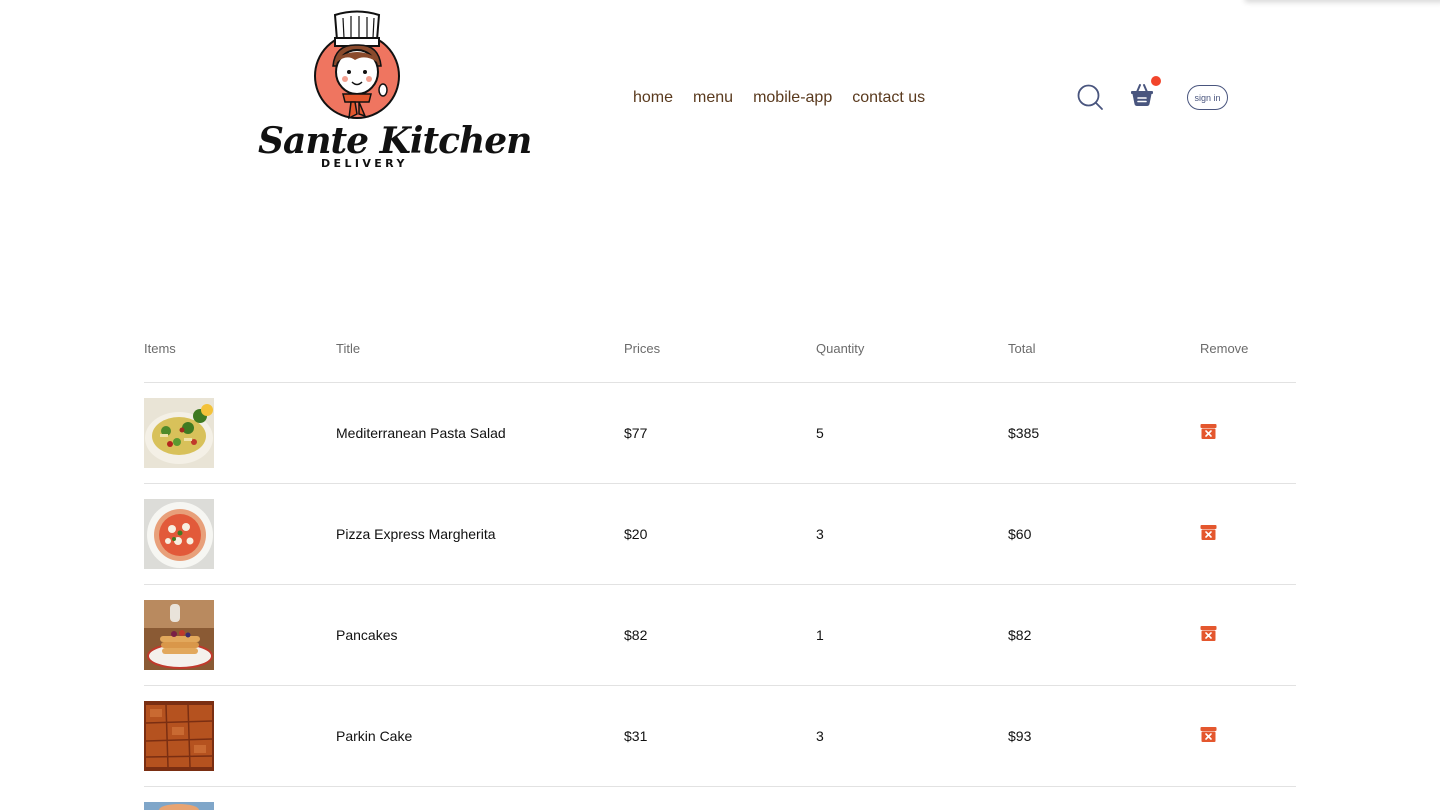  Describe the element at coordinates (636, 534) in the screenshot. I see `item-price: $20` at that location.